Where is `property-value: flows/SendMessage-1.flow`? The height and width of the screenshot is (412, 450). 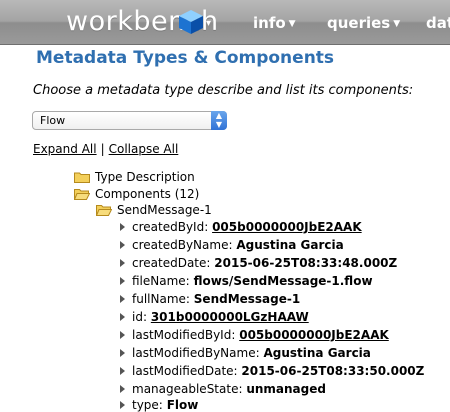 property-value: flows/SendMessage-1.flow is located at coordinates (283, 281).